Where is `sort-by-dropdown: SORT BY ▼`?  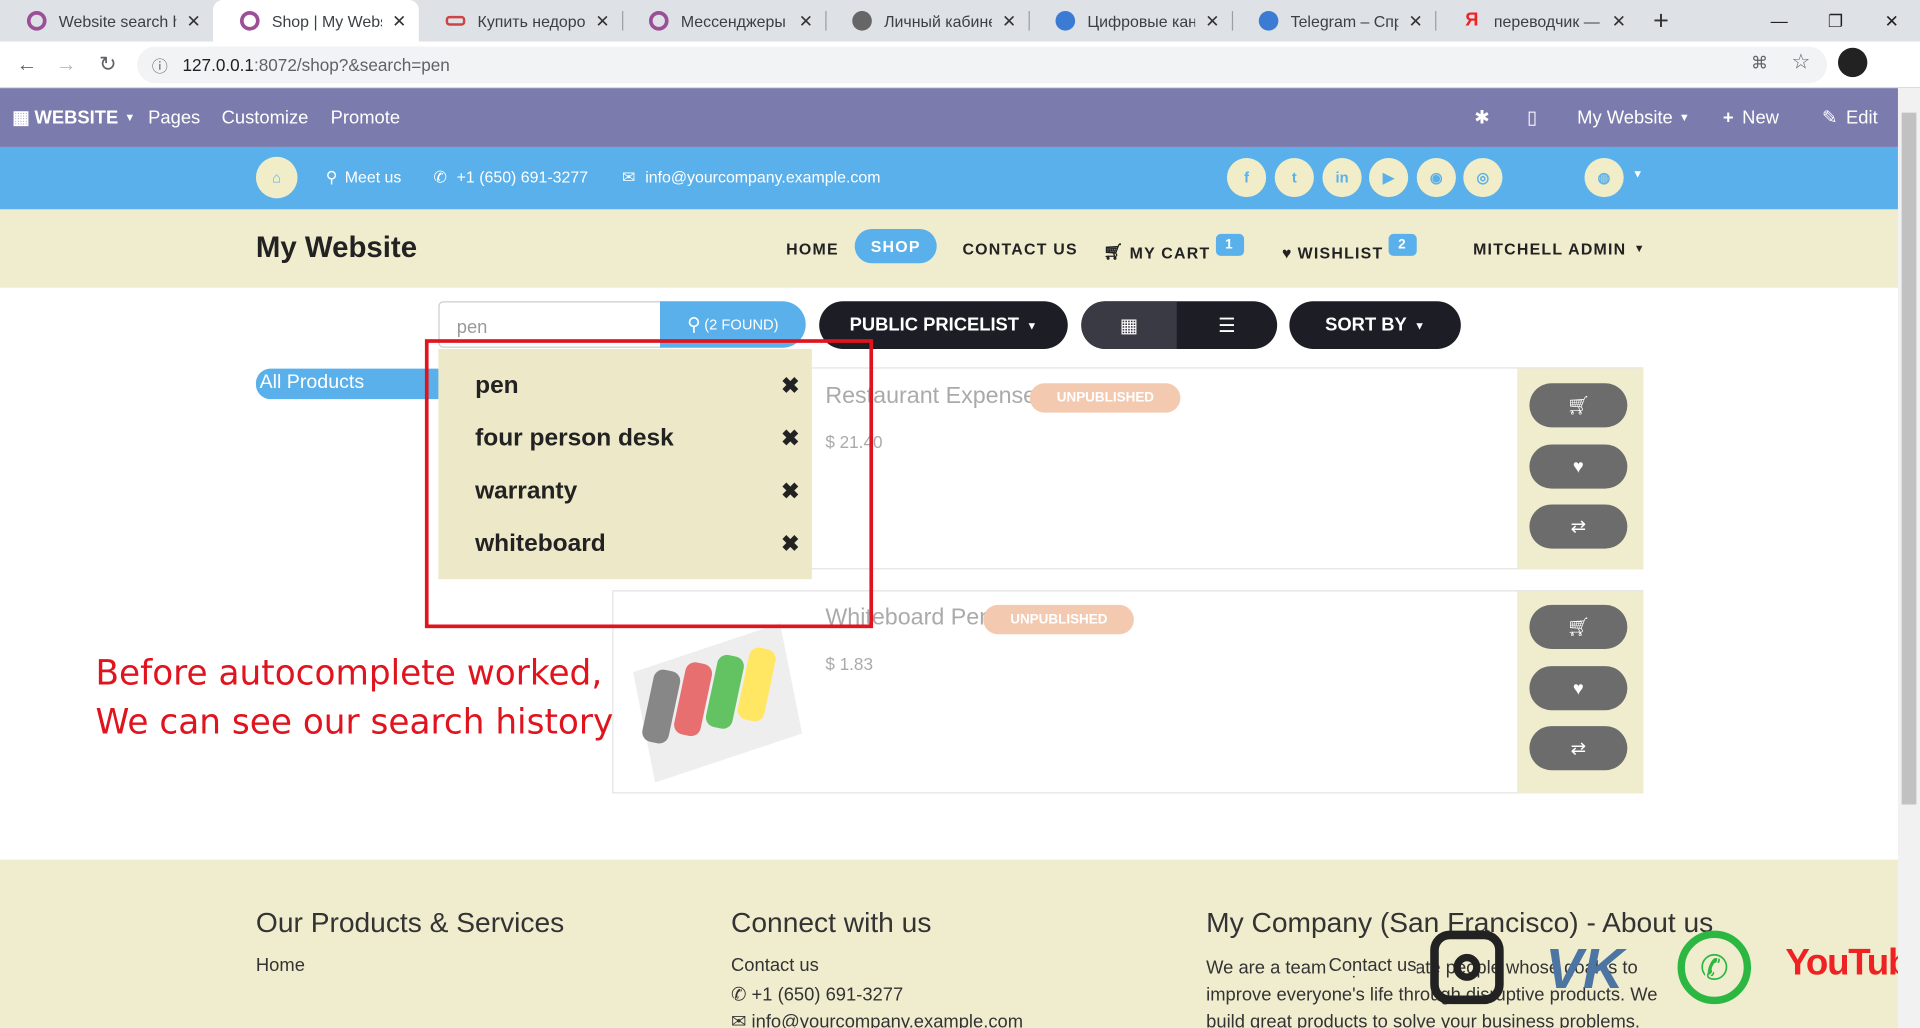
sort-by-dropdown: SORT BY ▼ is located at coordinates (1375, 325).